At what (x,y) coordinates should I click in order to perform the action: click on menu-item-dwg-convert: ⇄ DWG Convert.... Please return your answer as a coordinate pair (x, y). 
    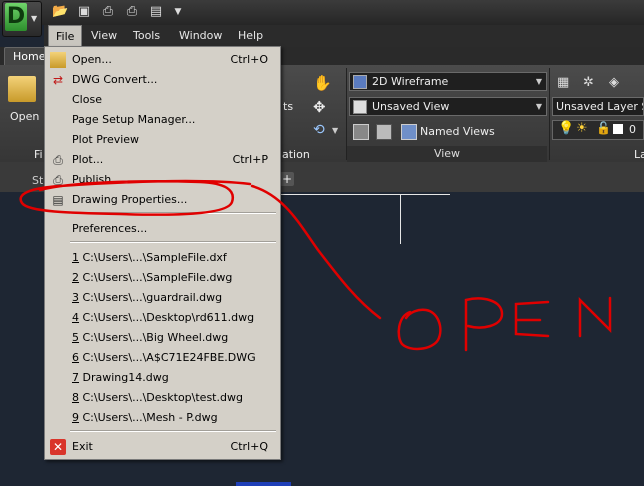
    Looking at the image, I should click on (162, 80).